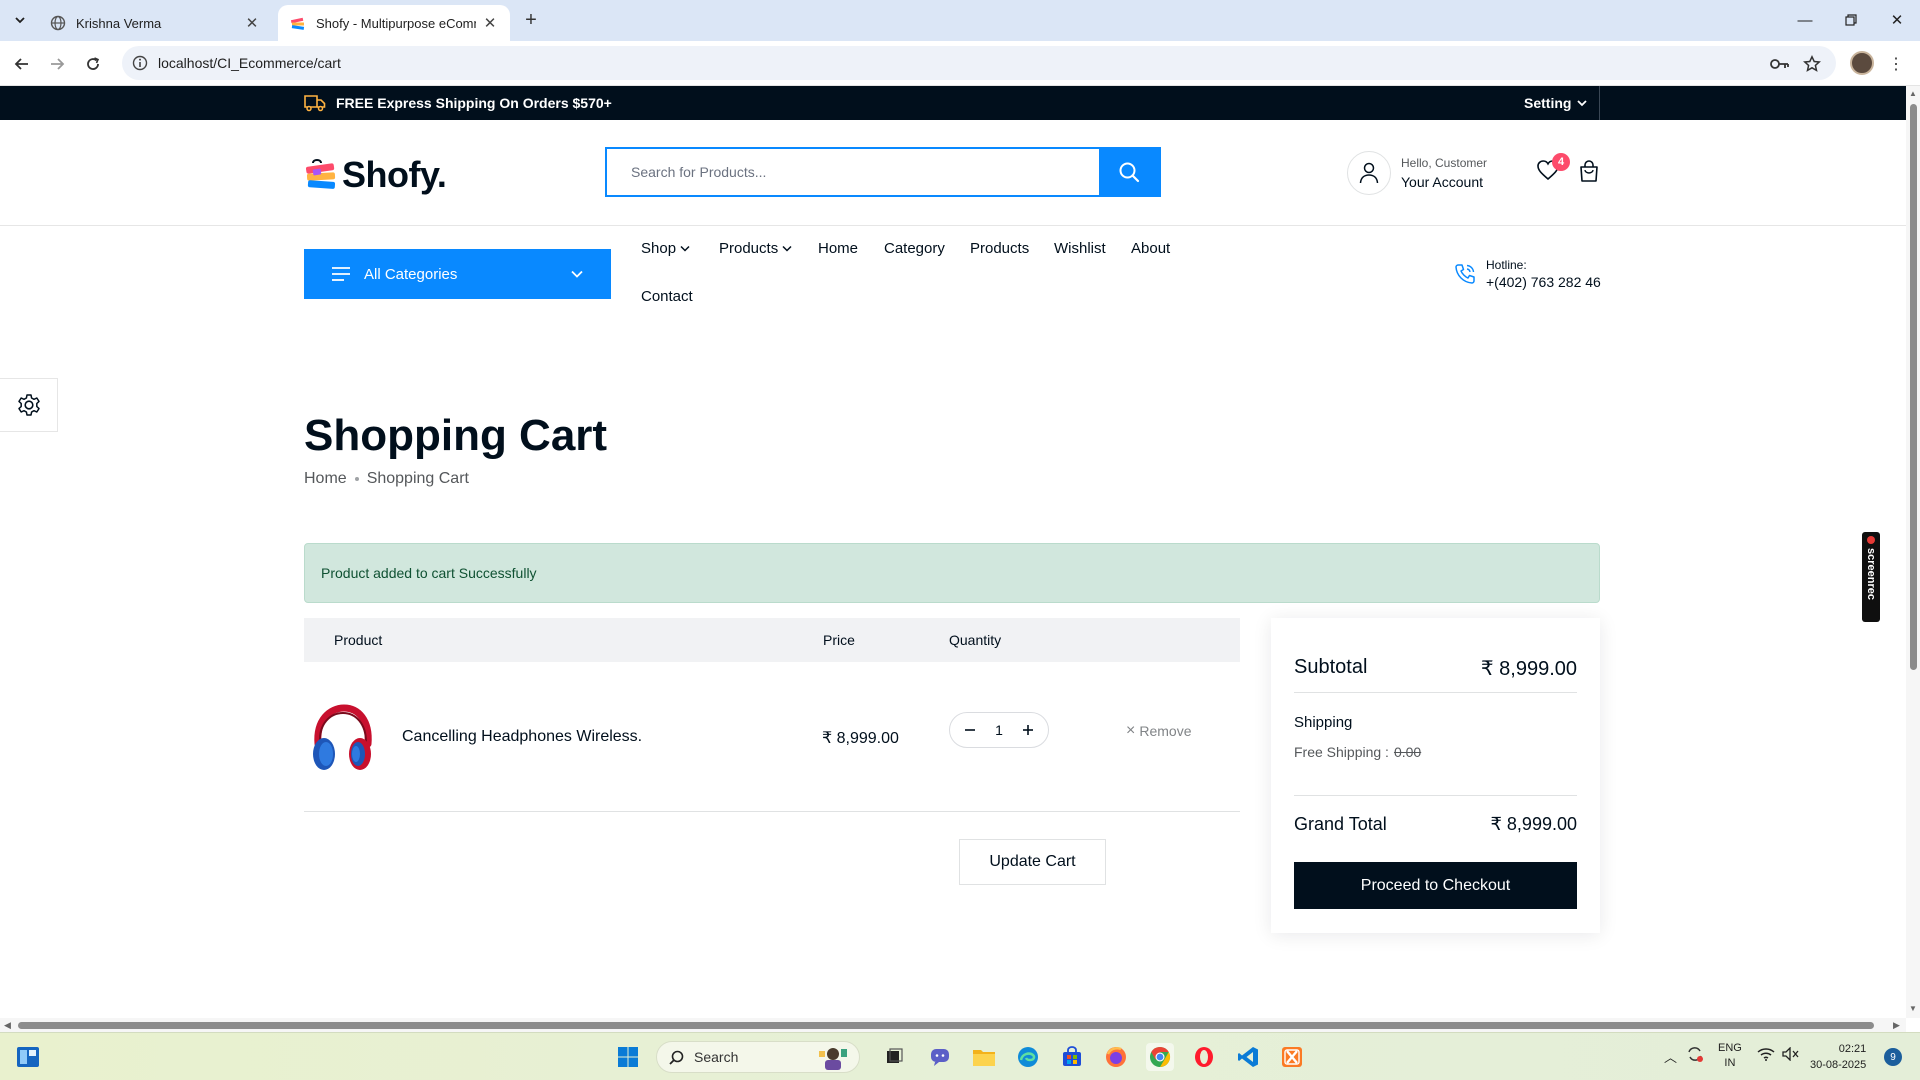 This screenshot has height=1080, width=1920. Describe the element at coordinates (474, 103) in the screenshot. I see `free-shipping-text: FREE Express Shipping On Orders $570+` at that location.